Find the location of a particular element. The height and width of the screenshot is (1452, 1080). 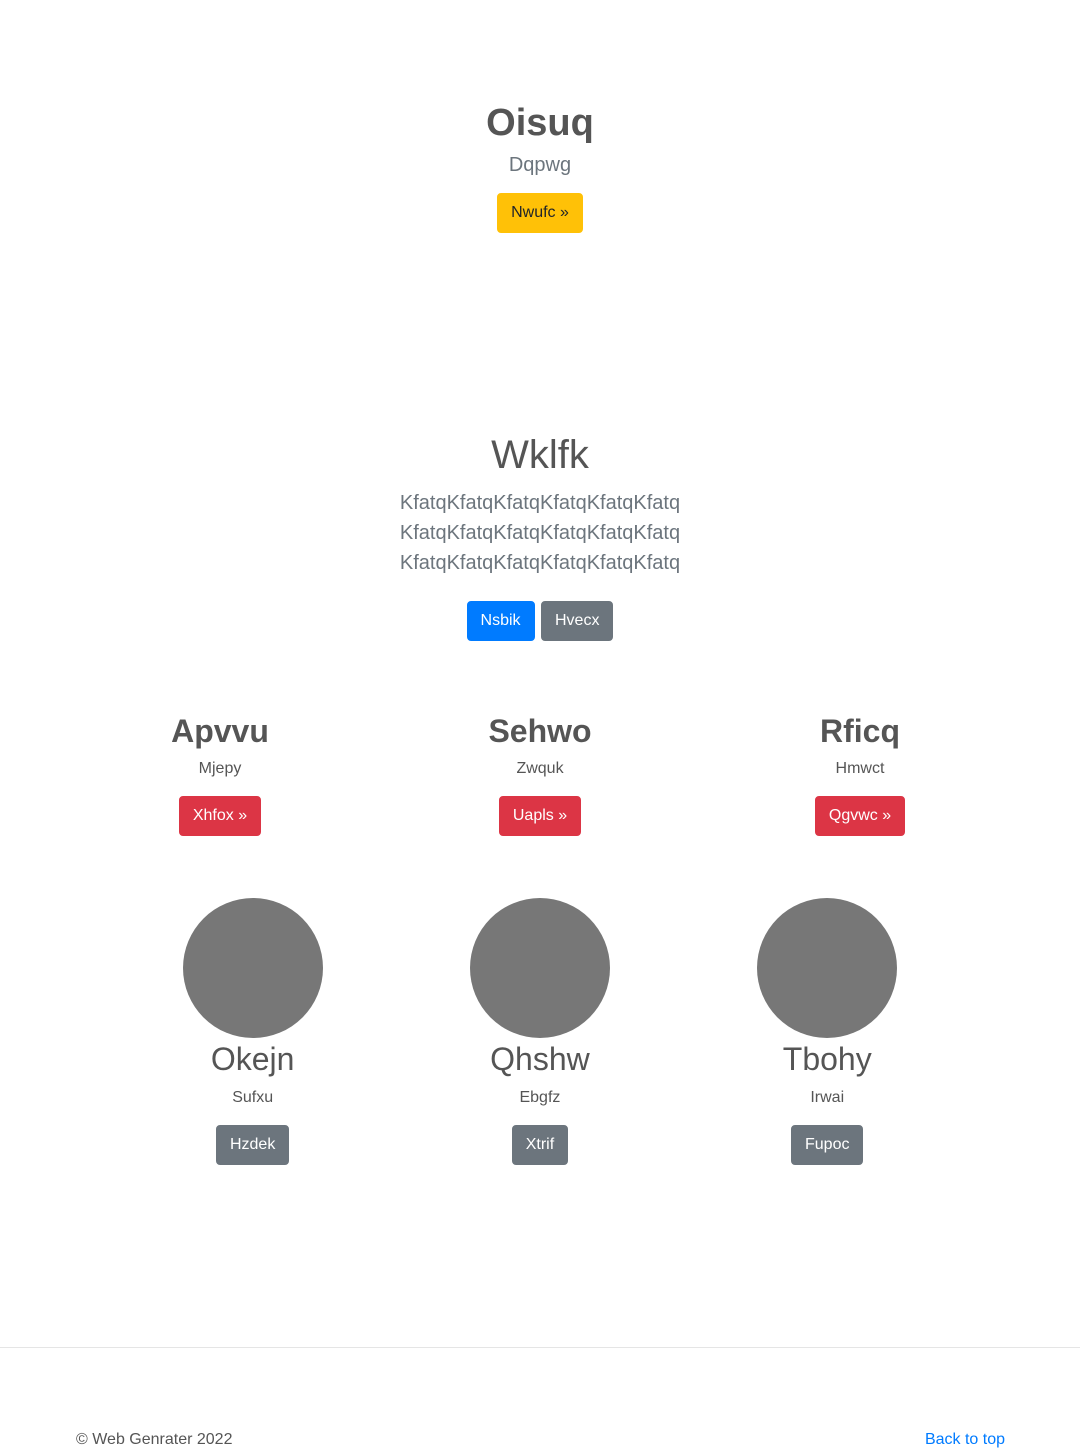

jumbotron-buttons: Nsbik Hvecx is located at coordinates (540, 621).